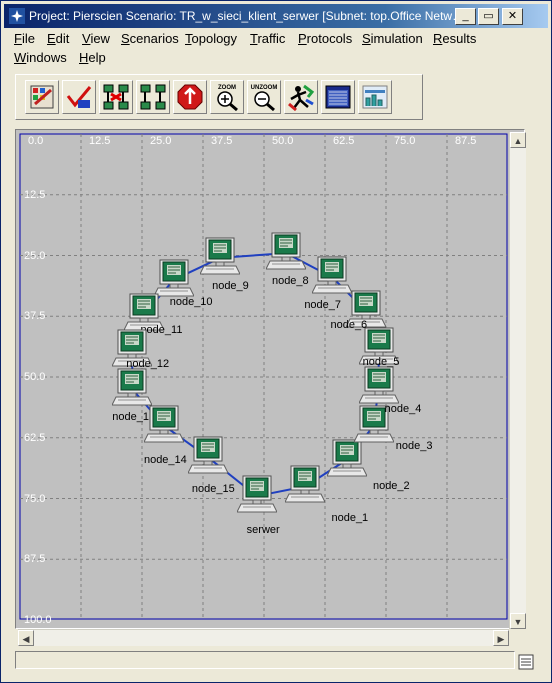 Image resolution: width=552 pixels, height=683 pixels. I want to click on recover-link-button, so click(153, 97).